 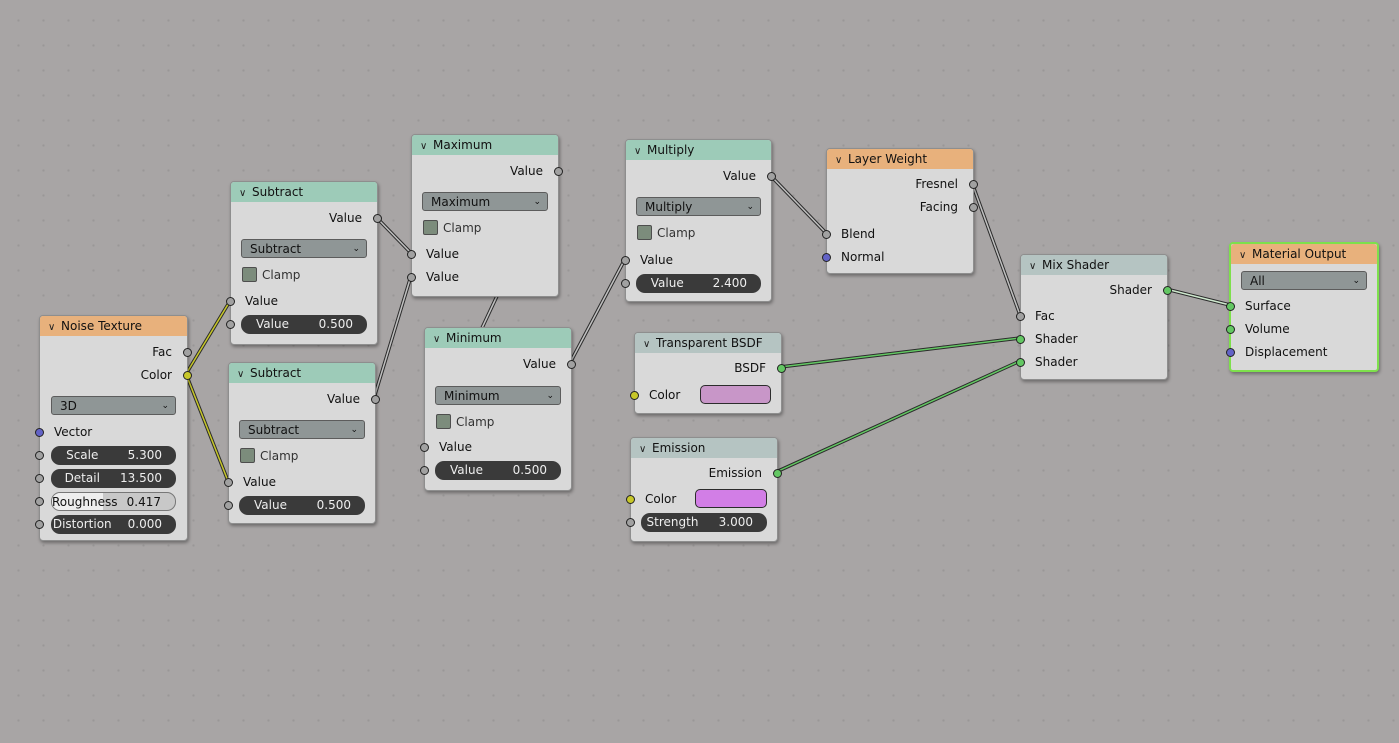 I want to click on socket-detail, so click(x=39, y=478).